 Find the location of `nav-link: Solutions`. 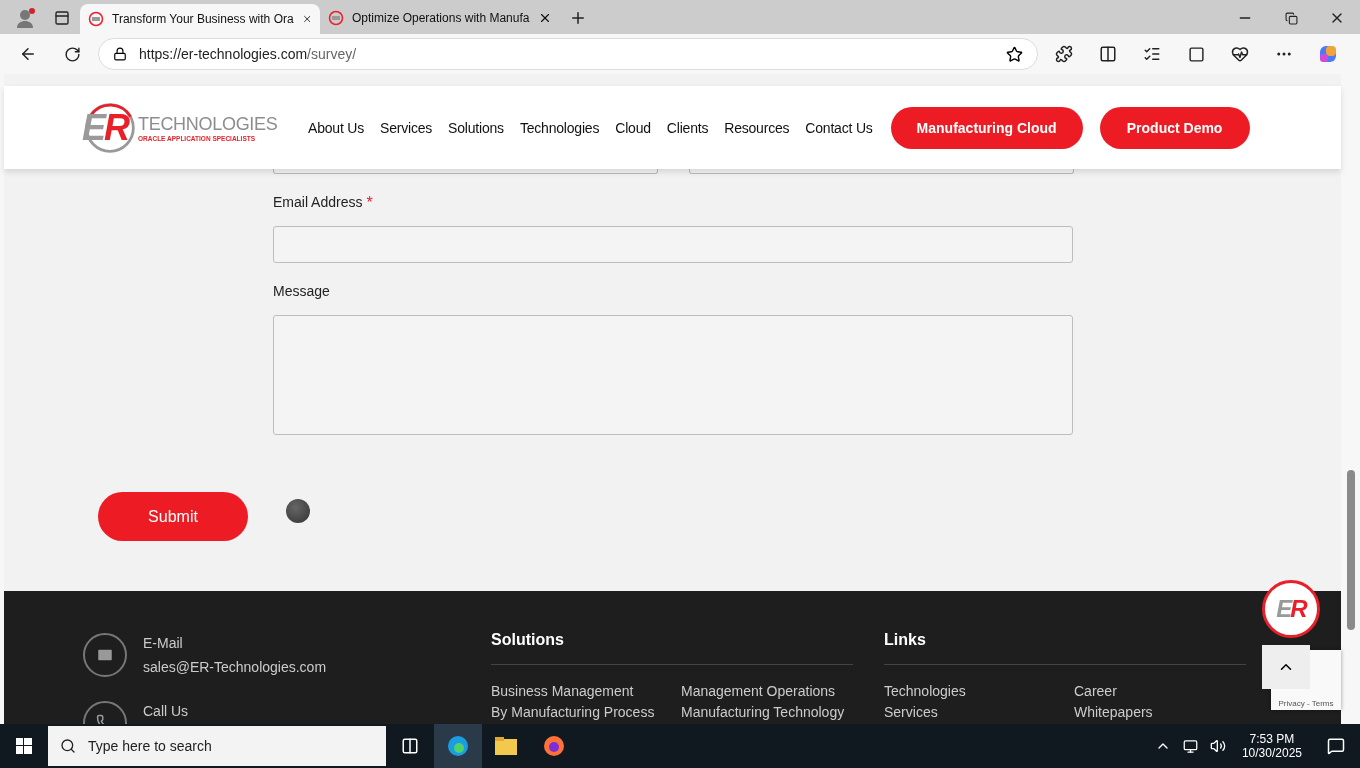

nav-link: Solutions is located at coordinates (476, 127).